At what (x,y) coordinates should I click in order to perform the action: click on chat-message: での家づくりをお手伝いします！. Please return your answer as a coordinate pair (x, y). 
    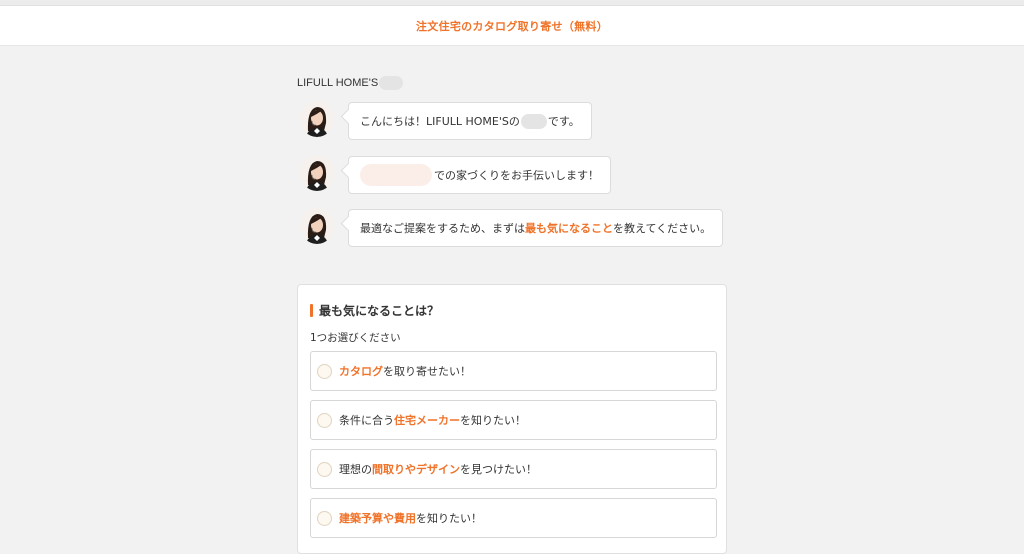
    Looking at the image, I should click on (455, 174).